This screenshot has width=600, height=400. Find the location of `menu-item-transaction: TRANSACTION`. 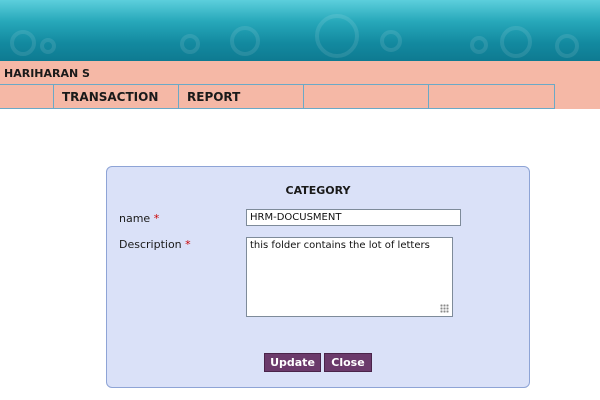

menu-item-transaction: TRANSACTION is located at coordinates (116, 96).